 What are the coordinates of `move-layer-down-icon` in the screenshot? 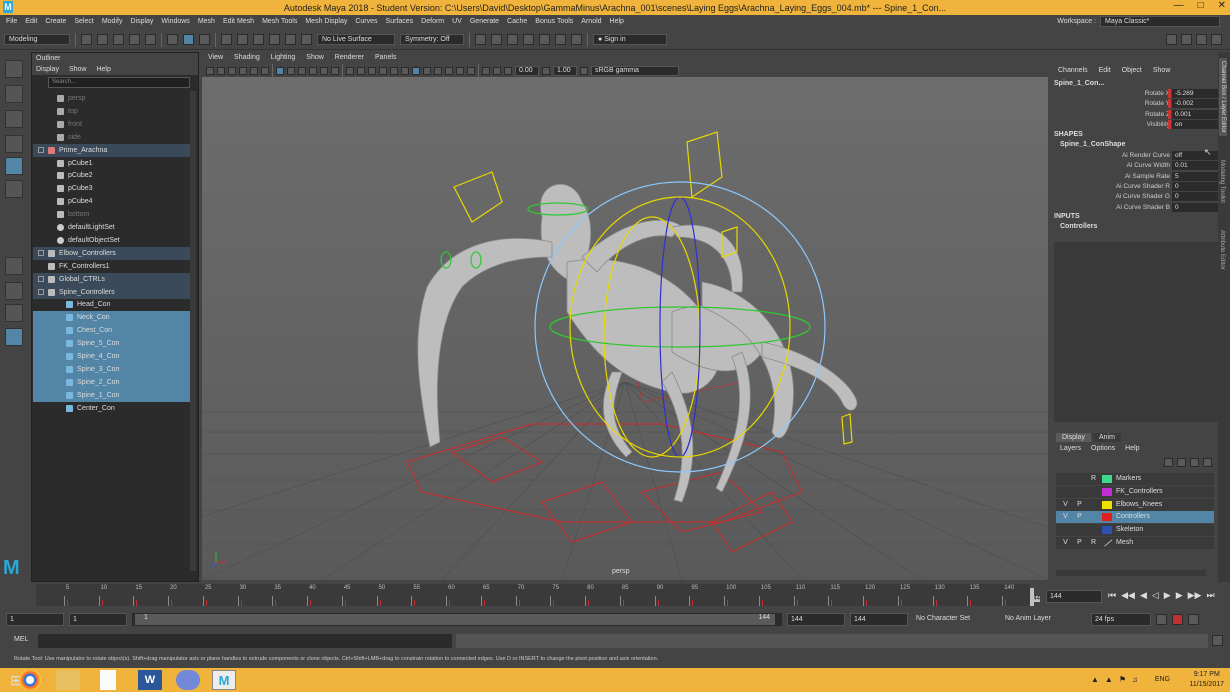 It's located at (1181, 462).